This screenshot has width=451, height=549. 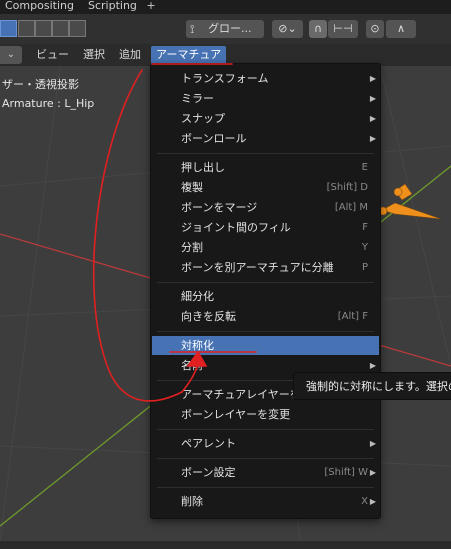 I want to click on proportional-edit-toggle: ⊙, so click(x=375, y=29).